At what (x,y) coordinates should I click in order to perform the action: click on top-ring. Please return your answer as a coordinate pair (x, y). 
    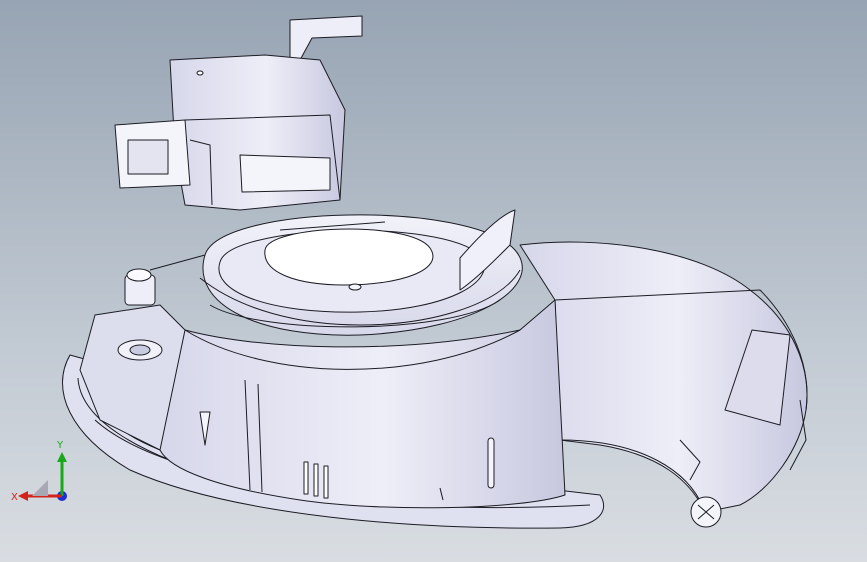
    Looking at the image, I should click on (361, 272).